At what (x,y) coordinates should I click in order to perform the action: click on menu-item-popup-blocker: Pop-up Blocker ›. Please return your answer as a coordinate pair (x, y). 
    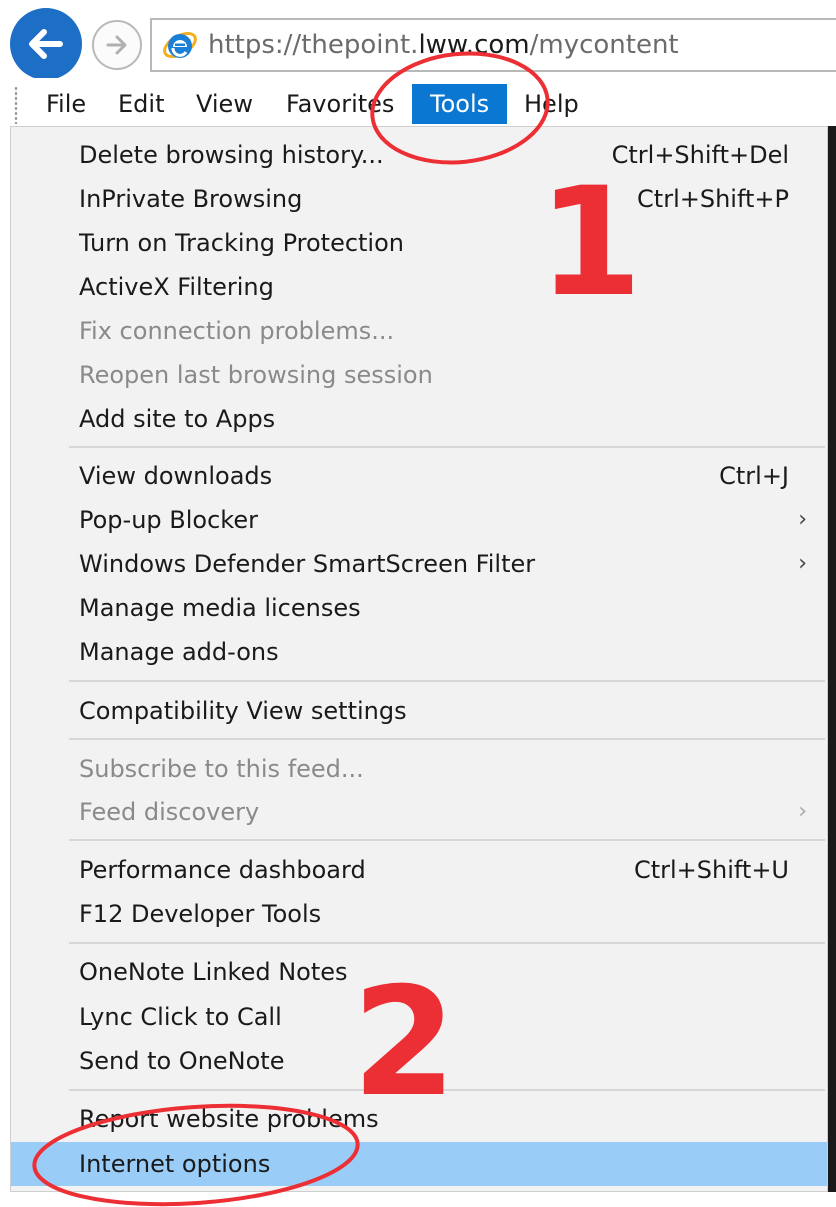
    Looking at the image, I should click on (419, 520).